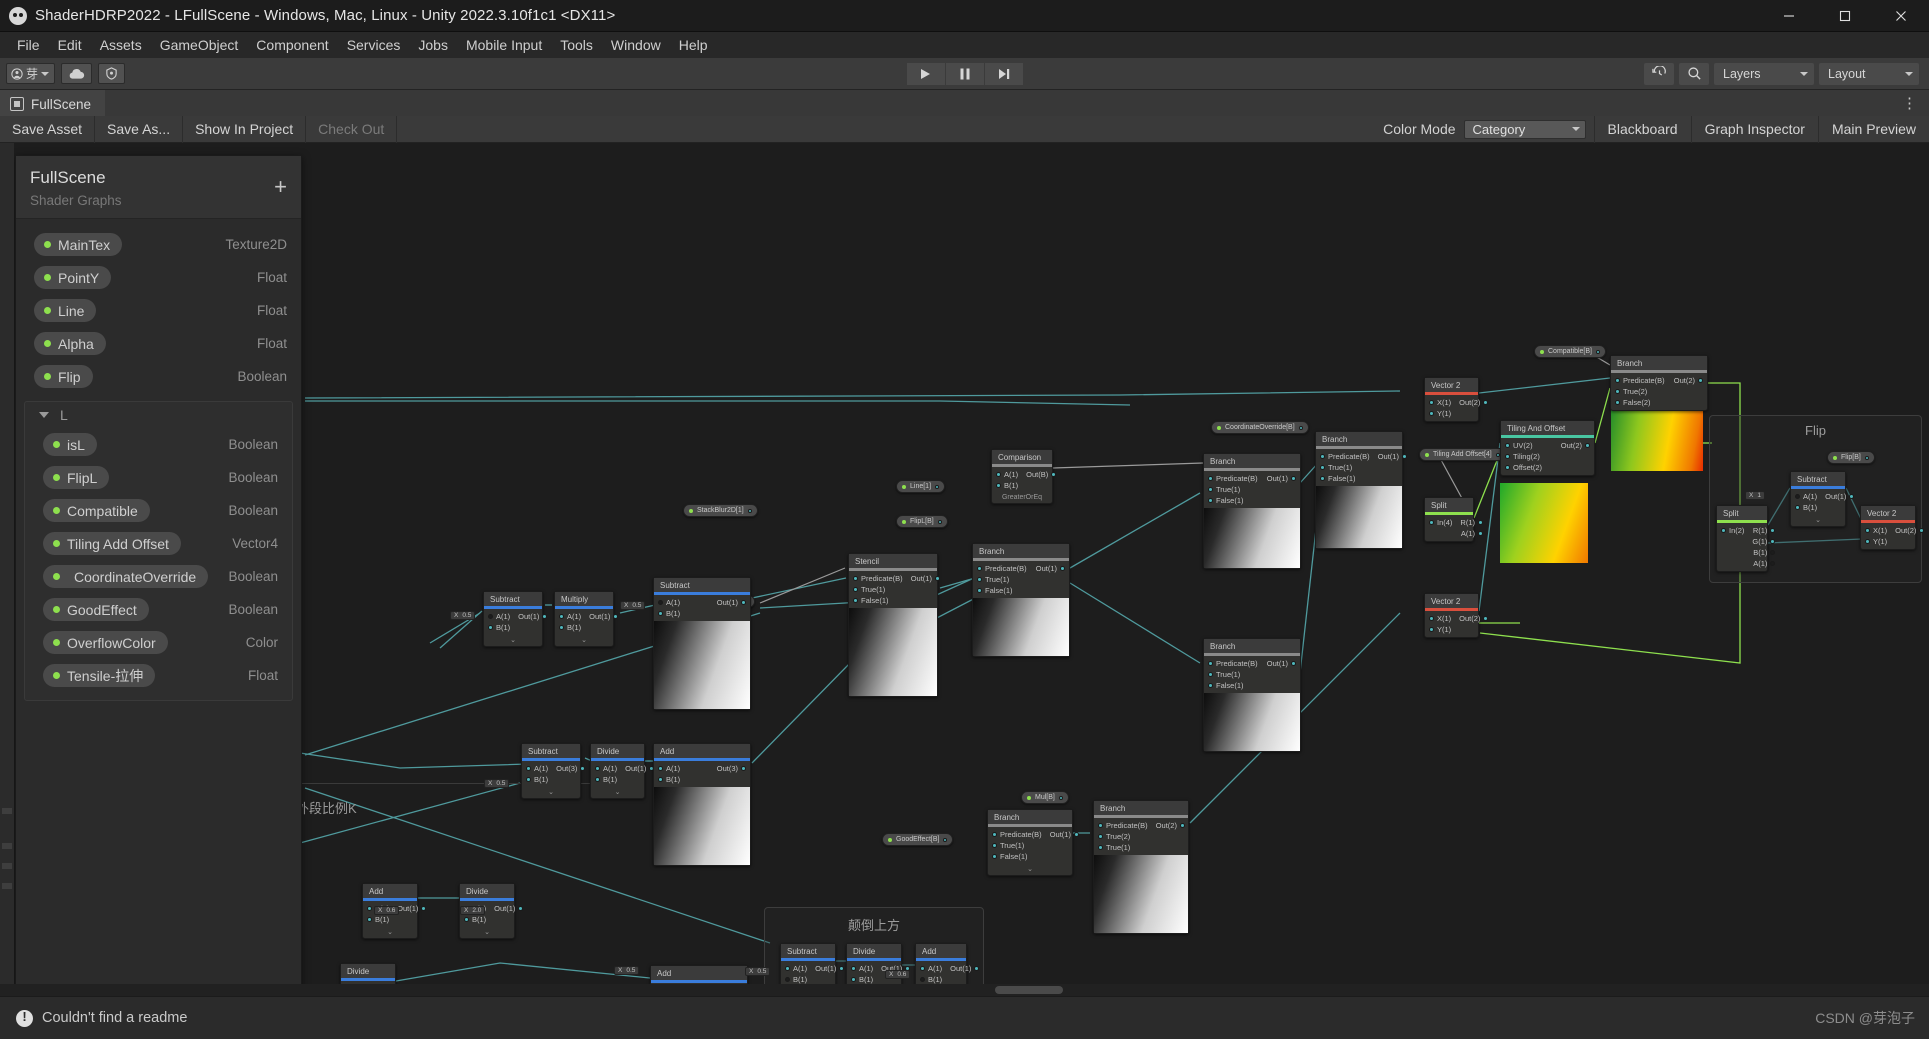 Image resolution: width=1929 pixels, height=1039 pixels. What do you see at coordinates (280, 187) in the screenshot?
I see `add-property-button: +` at bounding box center [280, 187].